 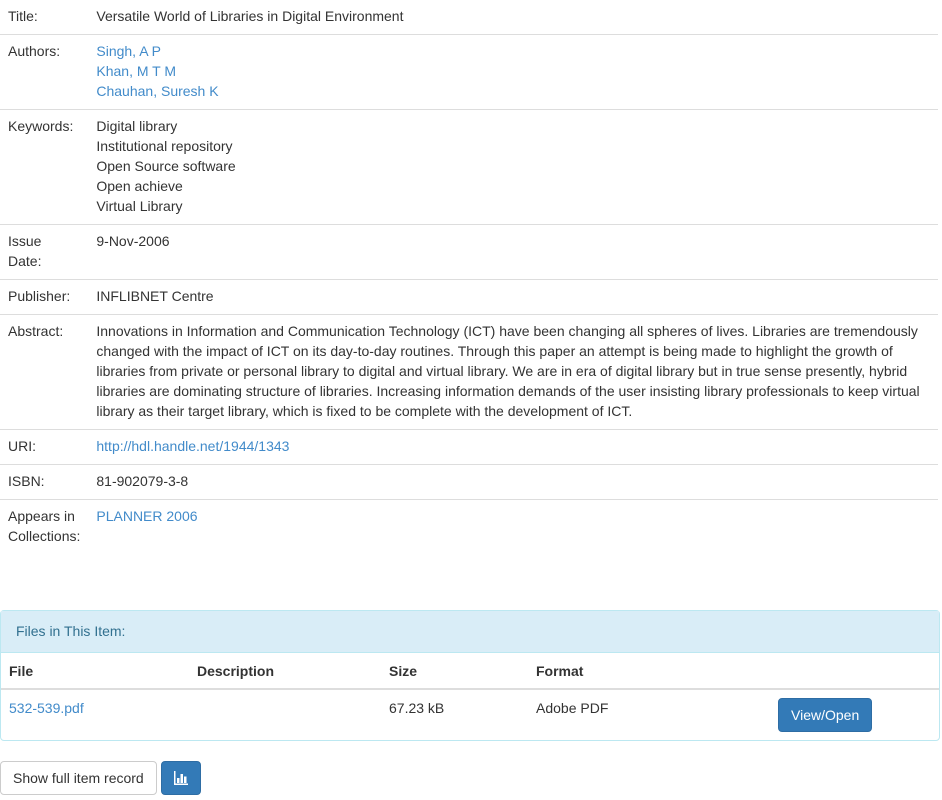 I want to click on keyword: Digital library, so click(x=137, y=126).